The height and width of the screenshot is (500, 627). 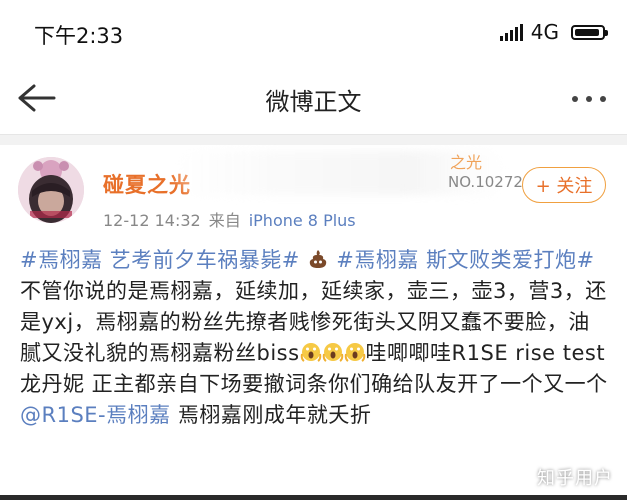 I want to click on post-text-segment: 焉栩嘉刚成年就夭折, so click(x=271, y=415).